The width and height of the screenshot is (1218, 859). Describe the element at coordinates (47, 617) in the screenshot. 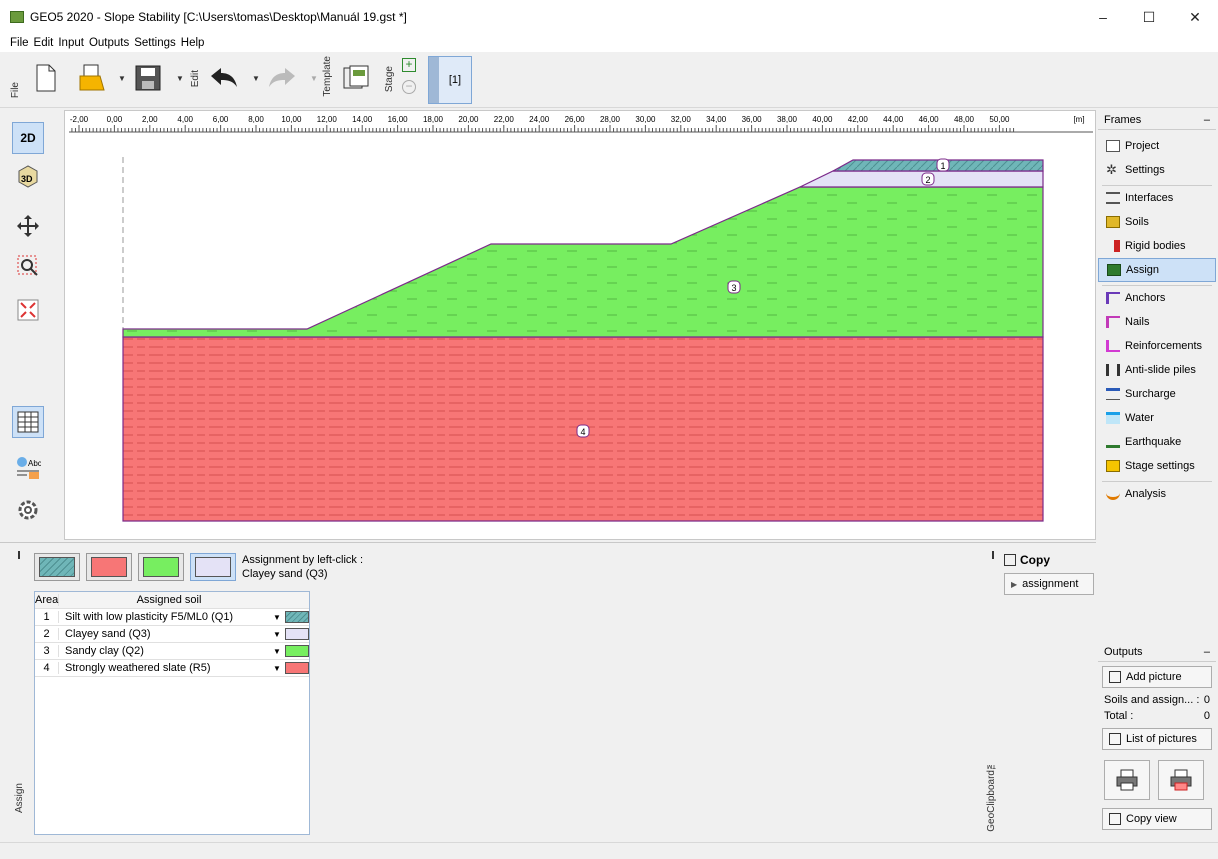

I see `row-area: 1` at that location.